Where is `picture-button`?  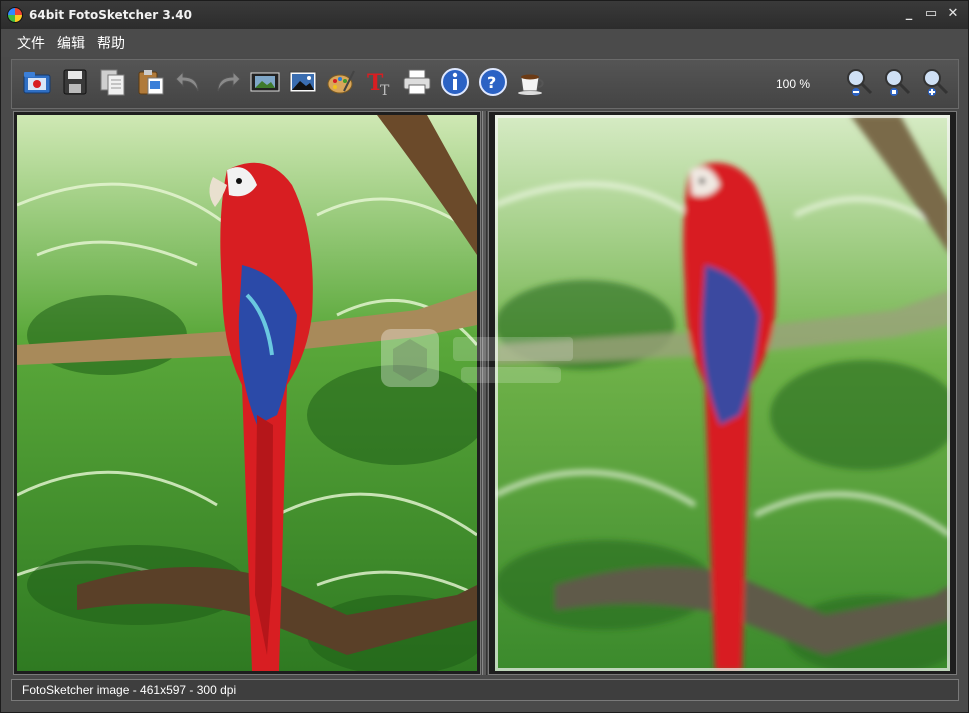
picture-button is located at coordinates (303, 84).